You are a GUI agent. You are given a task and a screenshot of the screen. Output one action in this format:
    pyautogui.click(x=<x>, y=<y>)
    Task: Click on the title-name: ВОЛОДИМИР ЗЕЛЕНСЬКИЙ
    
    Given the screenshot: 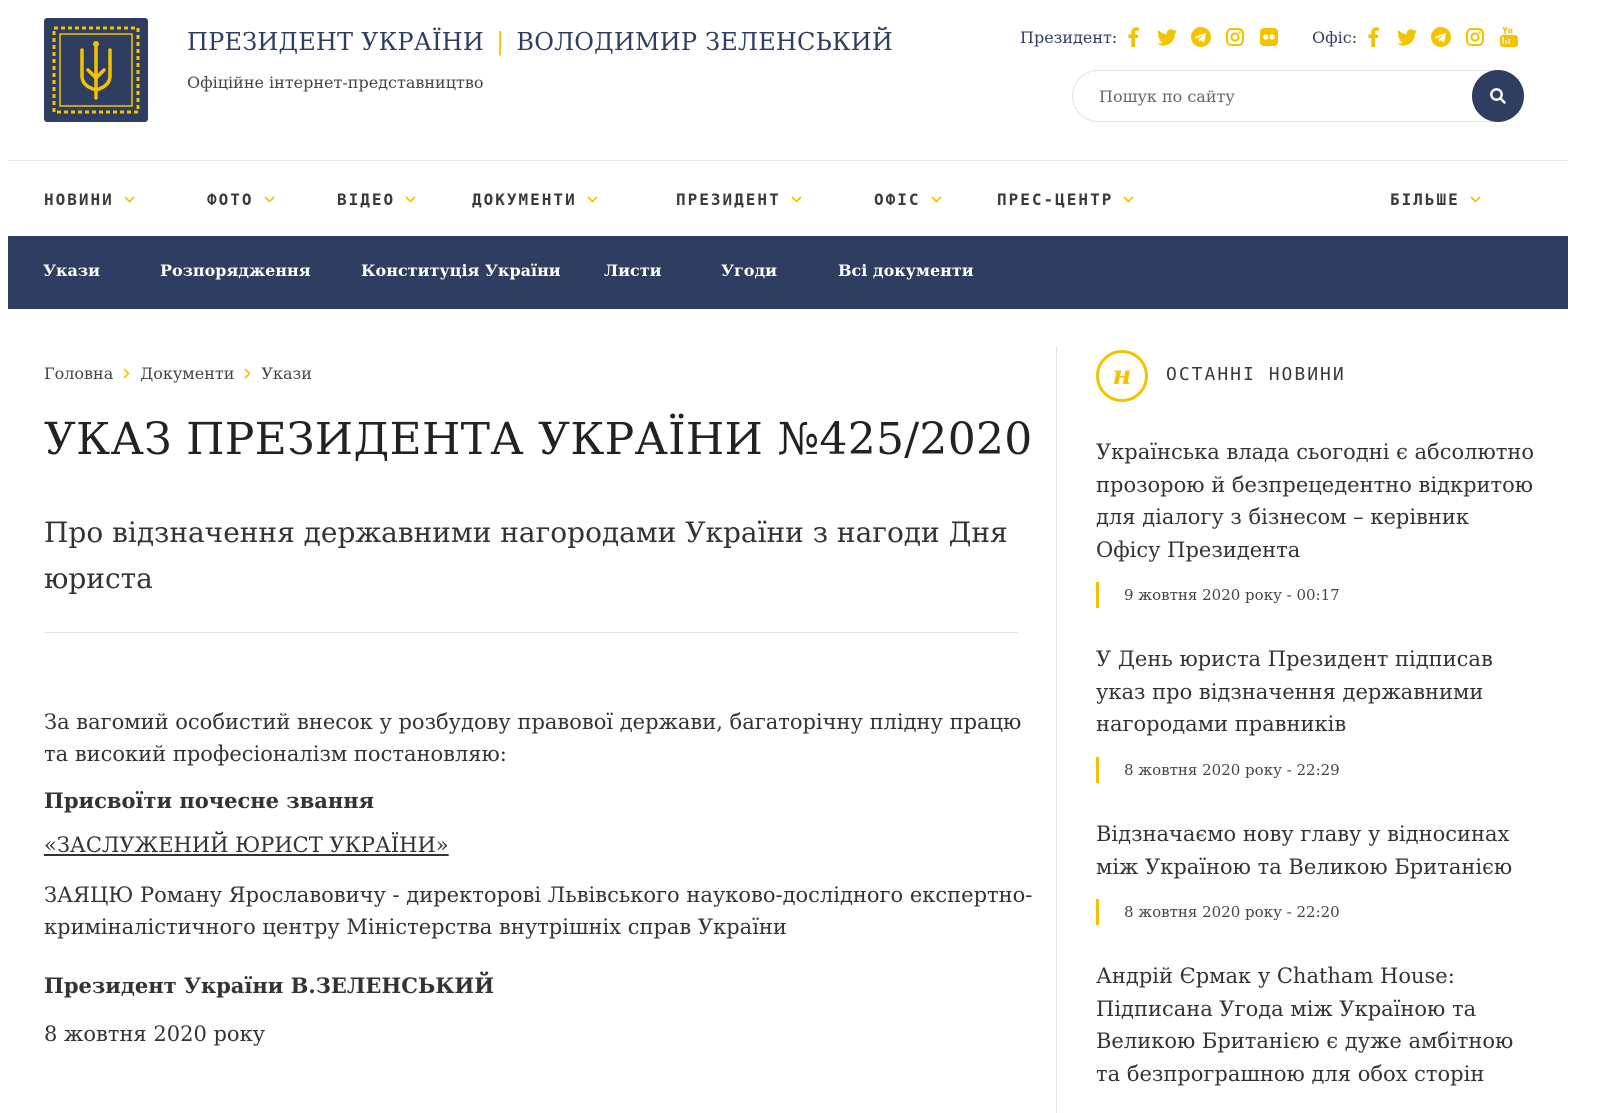 What is the action you would take?
    pyautogui.click(x=705, y=42)
    